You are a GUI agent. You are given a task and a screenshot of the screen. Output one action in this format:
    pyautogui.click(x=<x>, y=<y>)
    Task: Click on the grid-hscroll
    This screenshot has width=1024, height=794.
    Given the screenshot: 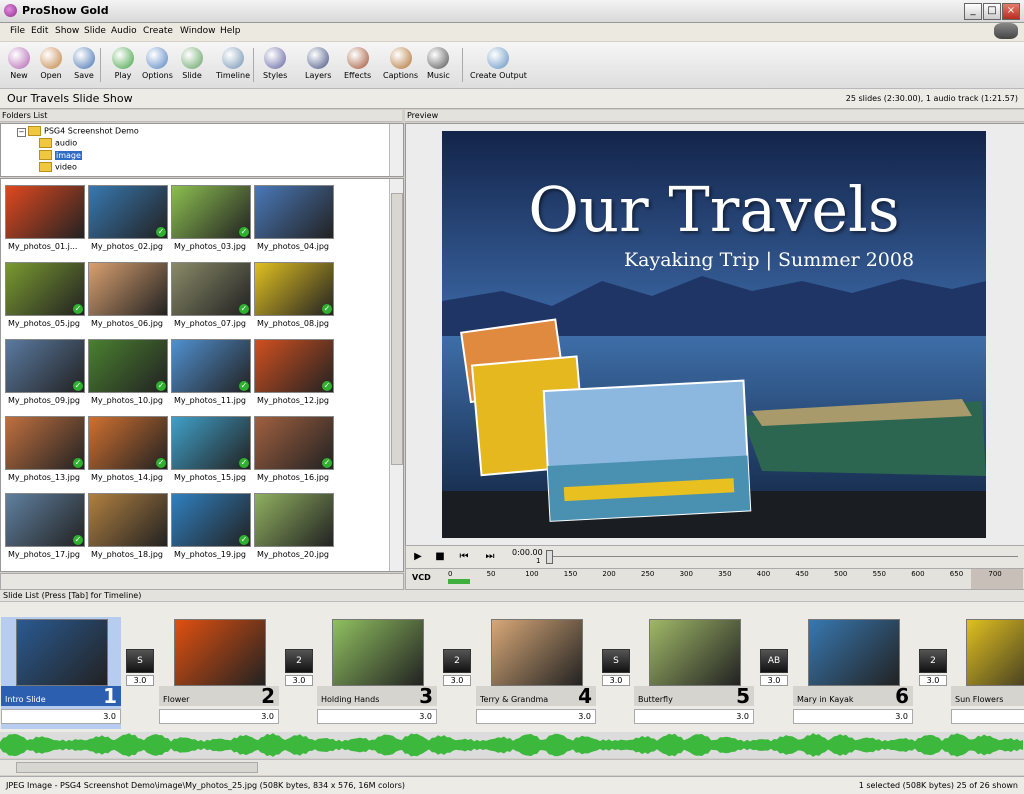 What is the action you would take?
    pyautogui.click(x=202, y=581)
    